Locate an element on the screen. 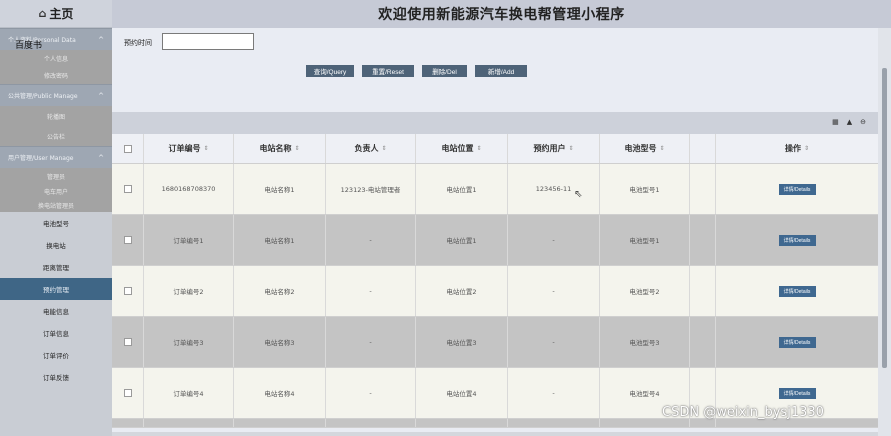  sidebar-item-admin: 管理员 is located at coordinates (56, 176).